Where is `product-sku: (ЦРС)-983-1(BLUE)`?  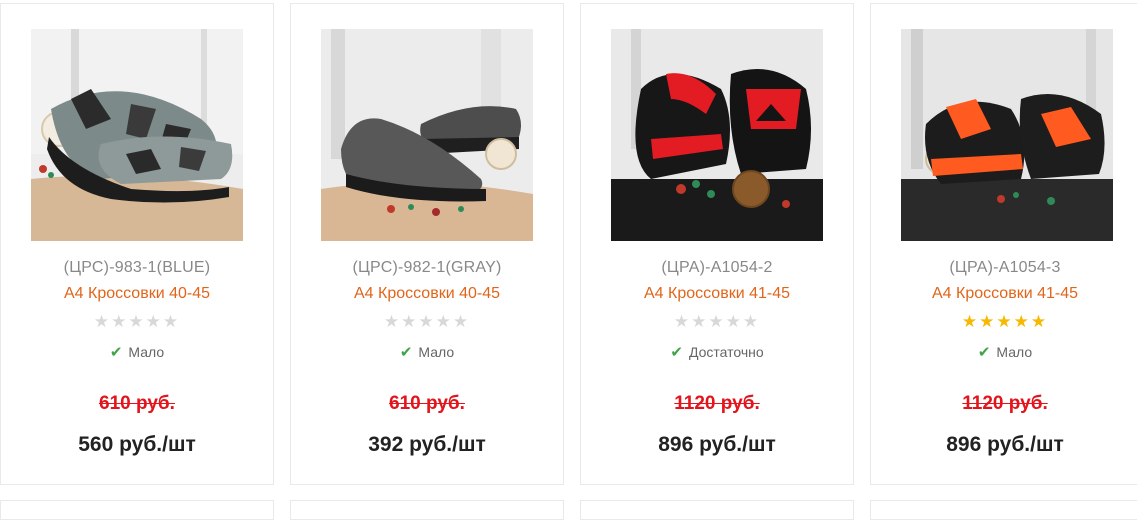 product-sku: (ЦРС)-983-1(BLUE) is located at coordinates (137, 267).